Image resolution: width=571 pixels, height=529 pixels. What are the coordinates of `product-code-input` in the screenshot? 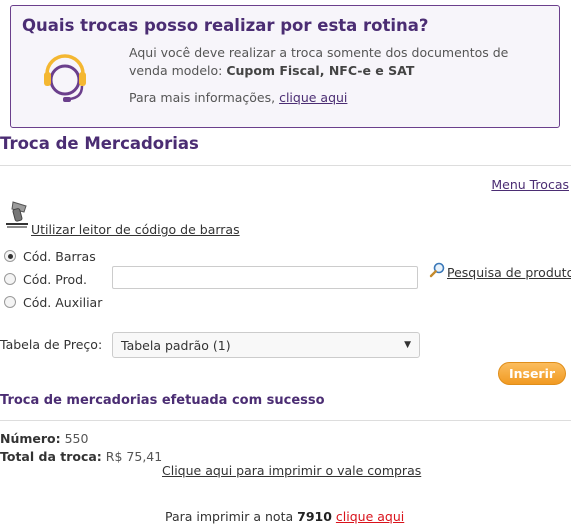 It's located at (265, 277).